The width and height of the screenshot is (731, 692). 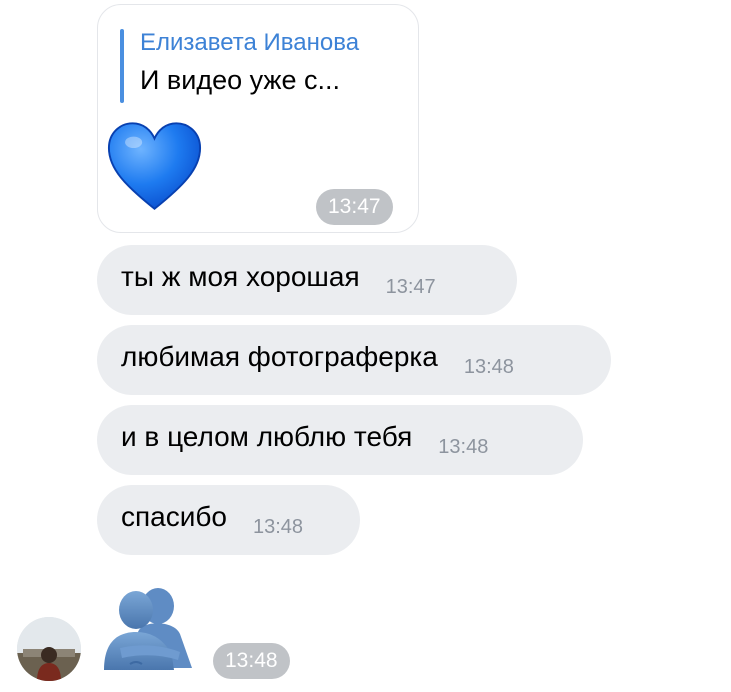 I want to click on reply-quote-bar, so click(x=122, y=66).